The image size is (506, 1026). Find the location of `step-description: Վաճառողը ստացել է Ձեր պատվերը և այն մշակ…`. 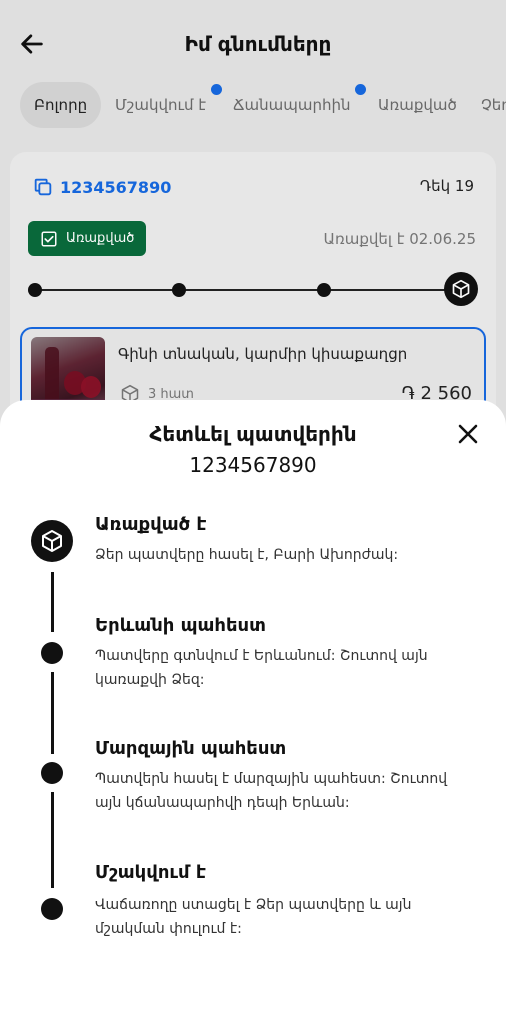

step-description: Վաճառողը ստացել է Ձեր պատվերը և այն մշակ… is located at coordinates (253, 917).